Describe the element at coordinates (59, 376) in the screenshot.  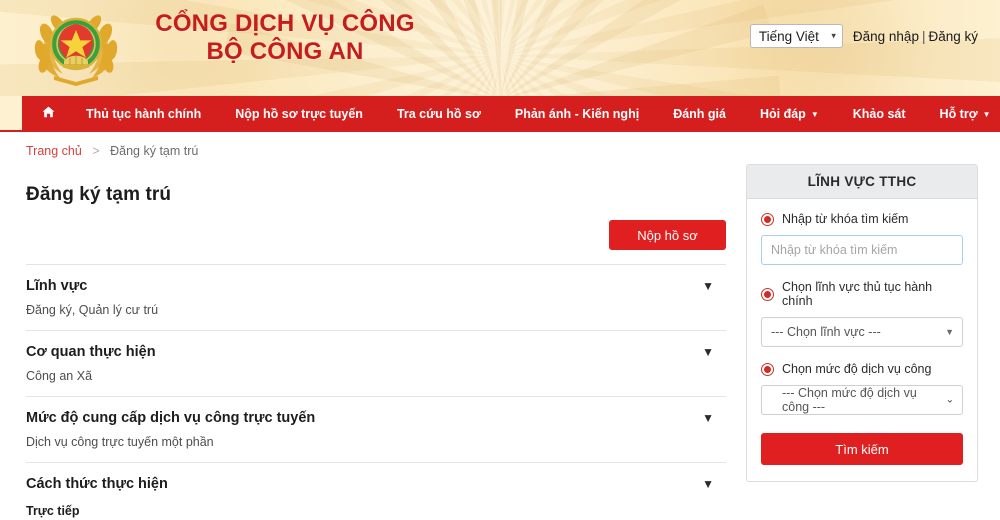
I see `accordion-body: Công an Xã` at that location.